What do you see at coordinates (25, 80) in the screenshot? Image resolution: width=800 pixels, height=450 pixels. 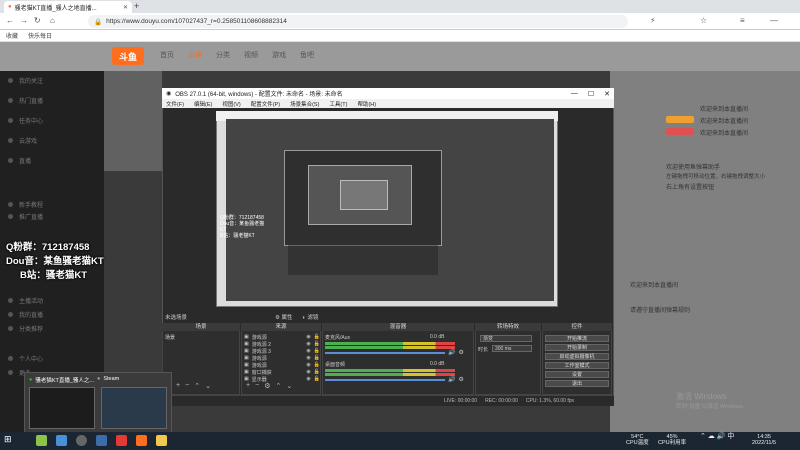 I see `sidebar-item: 我的关注` at bounding box center [25, 80].